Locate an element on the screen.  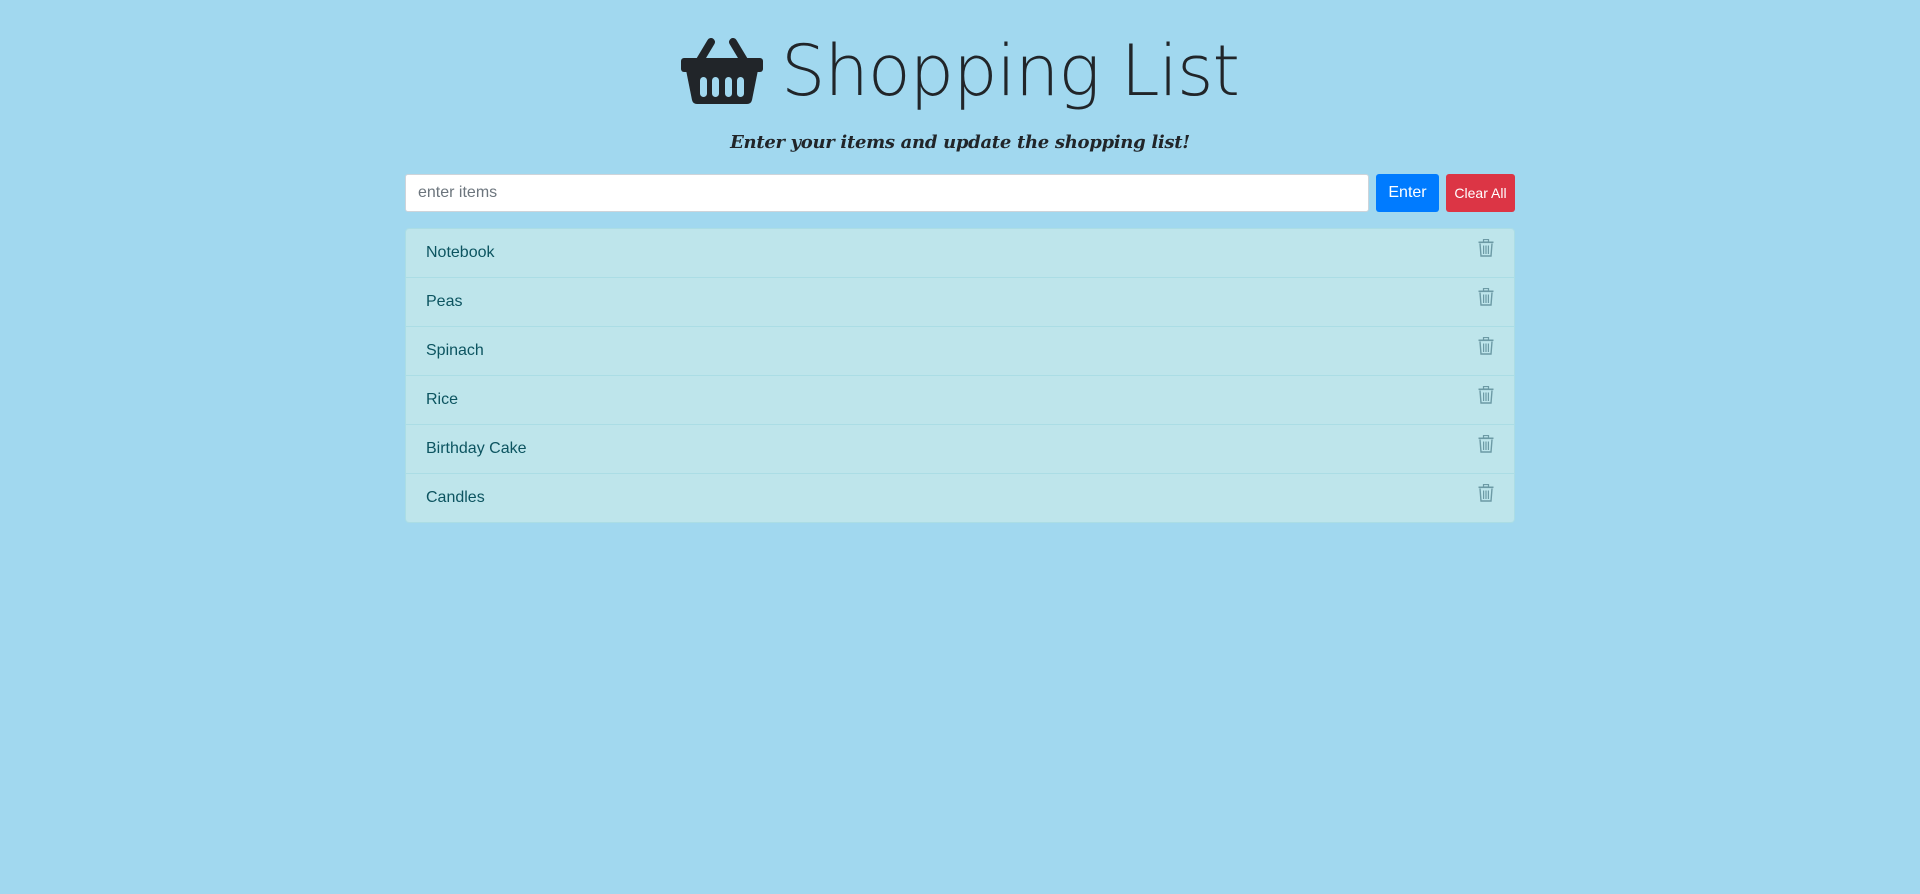
list-item-label: Spinach is located at coordinates (455, 350).